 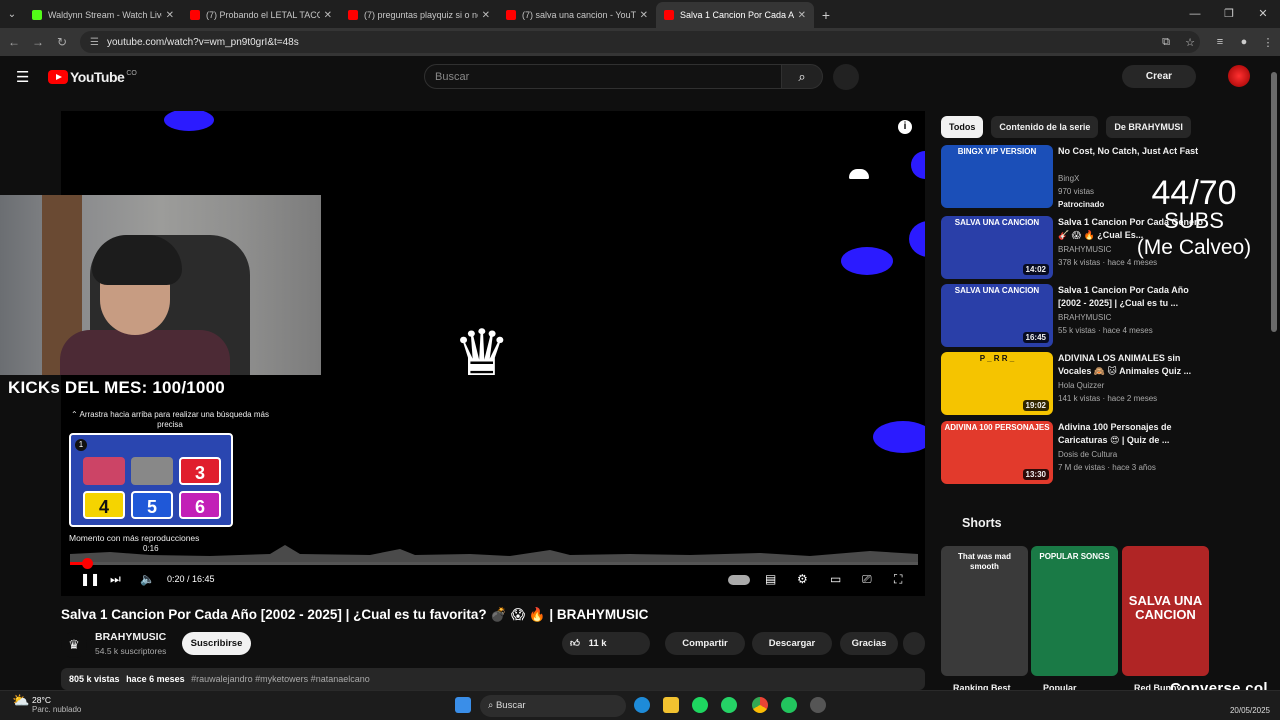 What do you see at coordinates (700, 705) in the screenshot?
I see `spotify-icon` at bounding box center [700, 705].